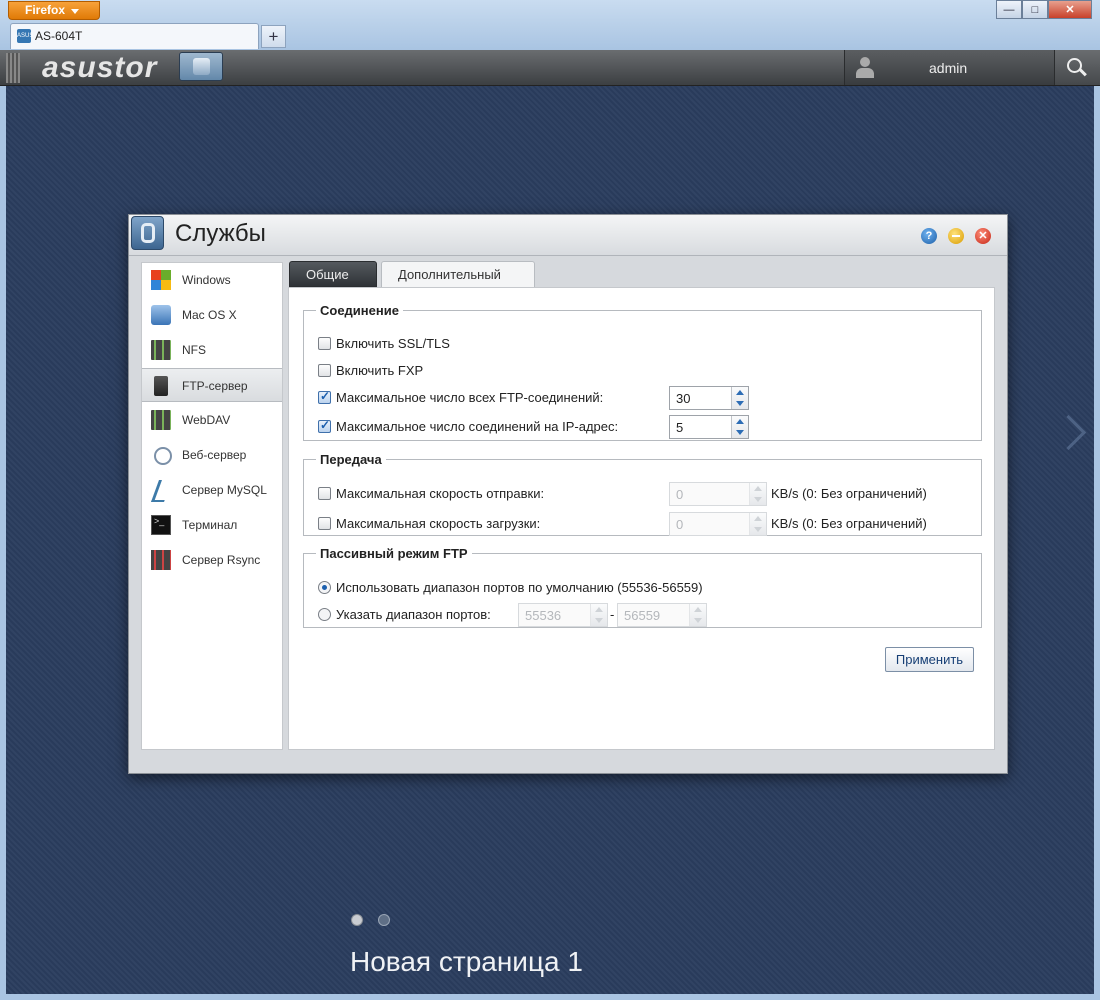 The image size is (1100, 1000). I want to click on max-all-stepper: 30, so click(709, 398).